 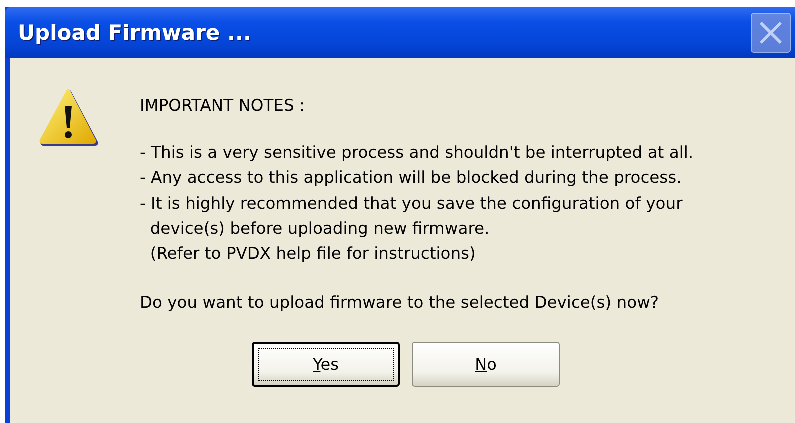 What do you see at coordinates (400, 302) in the screenshot?
I see `question-text: Do you want to upload firmware to the selected Device(s) now?` at bounding box center [400, 302].